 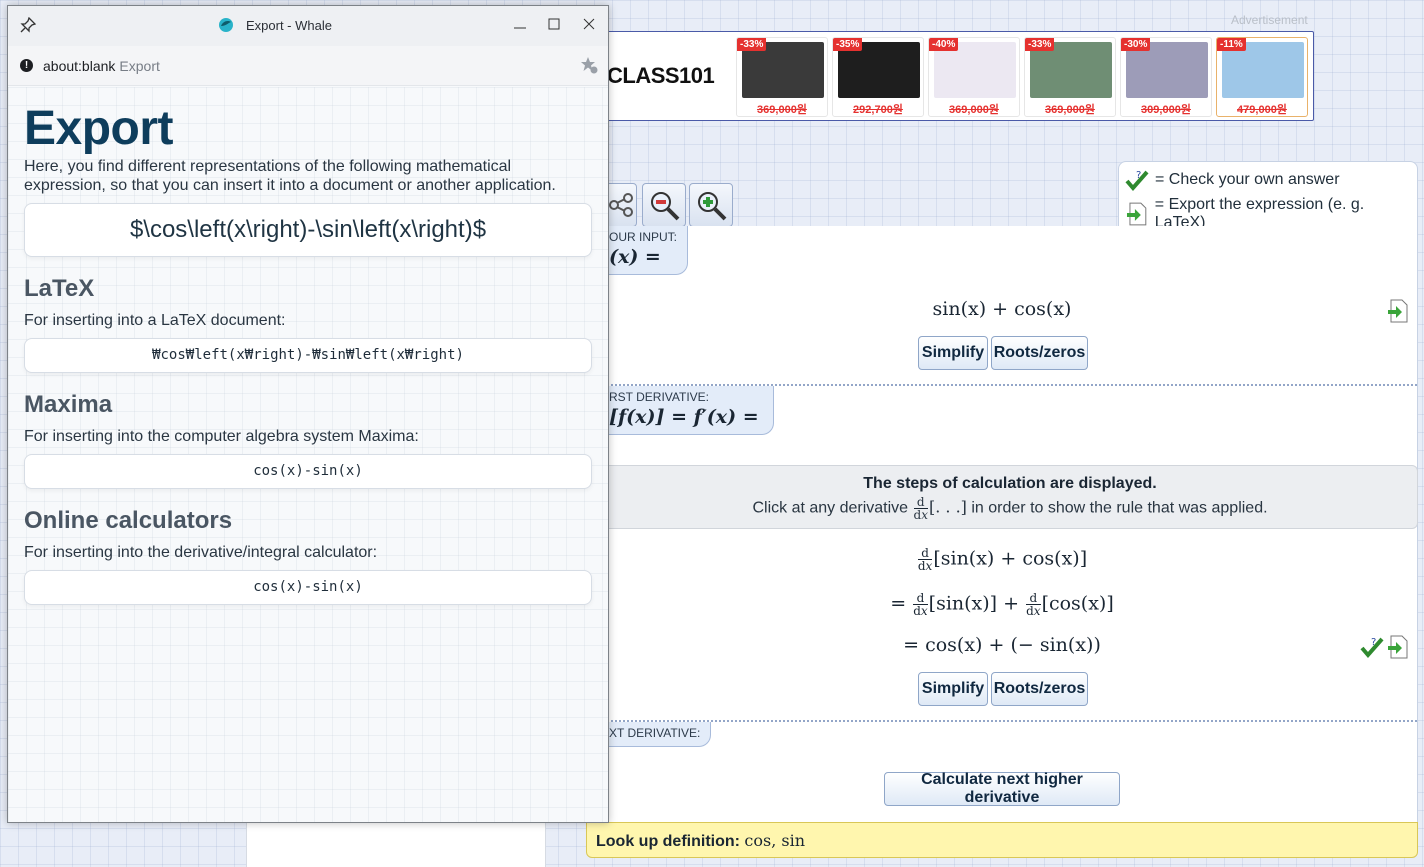 What do you see at coordinates (1262, 77) in the screenshot?
I see `ad-product-card: -11% 479,000원` at bounding box center [1262, 77].